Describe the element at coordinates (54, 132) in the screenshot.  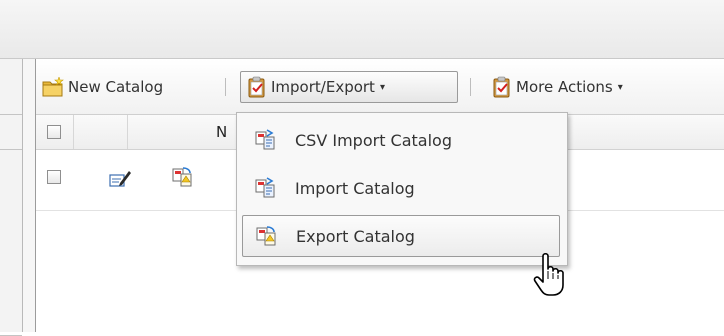
I see `select-all-checkbox` at that location.